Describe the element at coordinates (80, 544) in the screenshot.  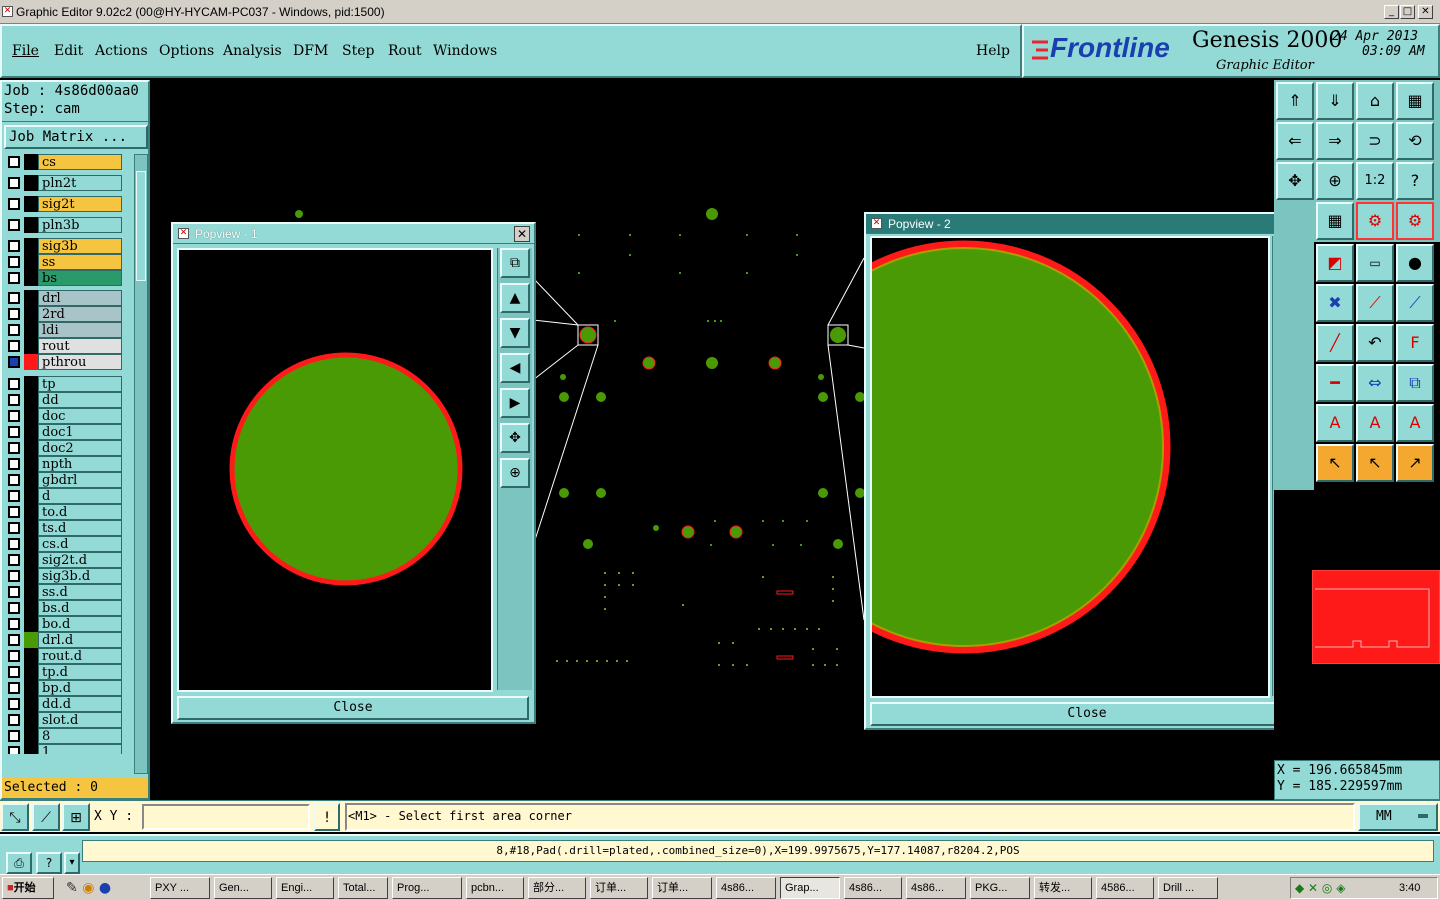
I see `layer-name: cs.d` at that location.